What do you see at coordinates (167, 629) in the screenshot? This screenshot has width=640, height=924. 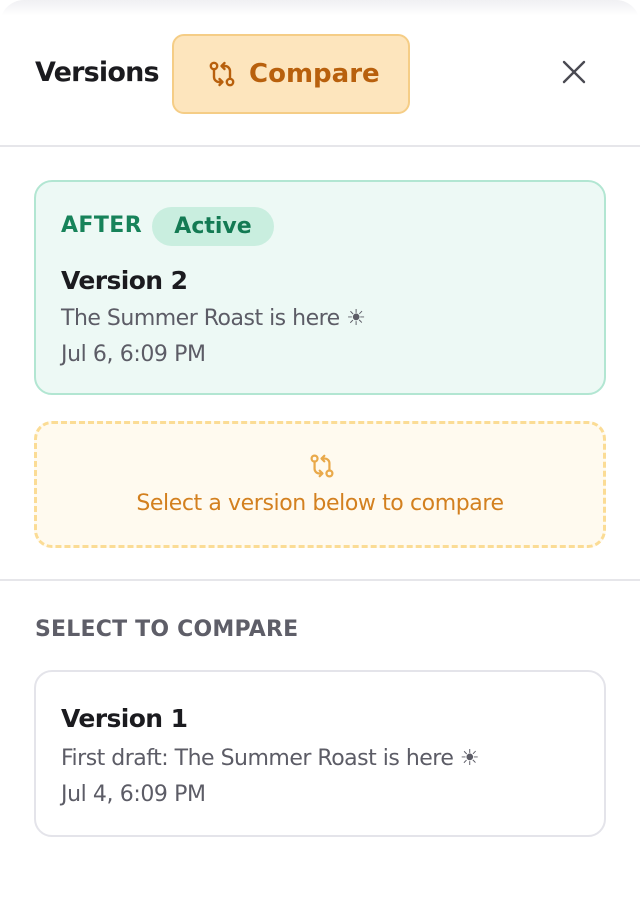 I see `select-section-label: SELECT TO COMPARE` at bounding box center [167, 629].